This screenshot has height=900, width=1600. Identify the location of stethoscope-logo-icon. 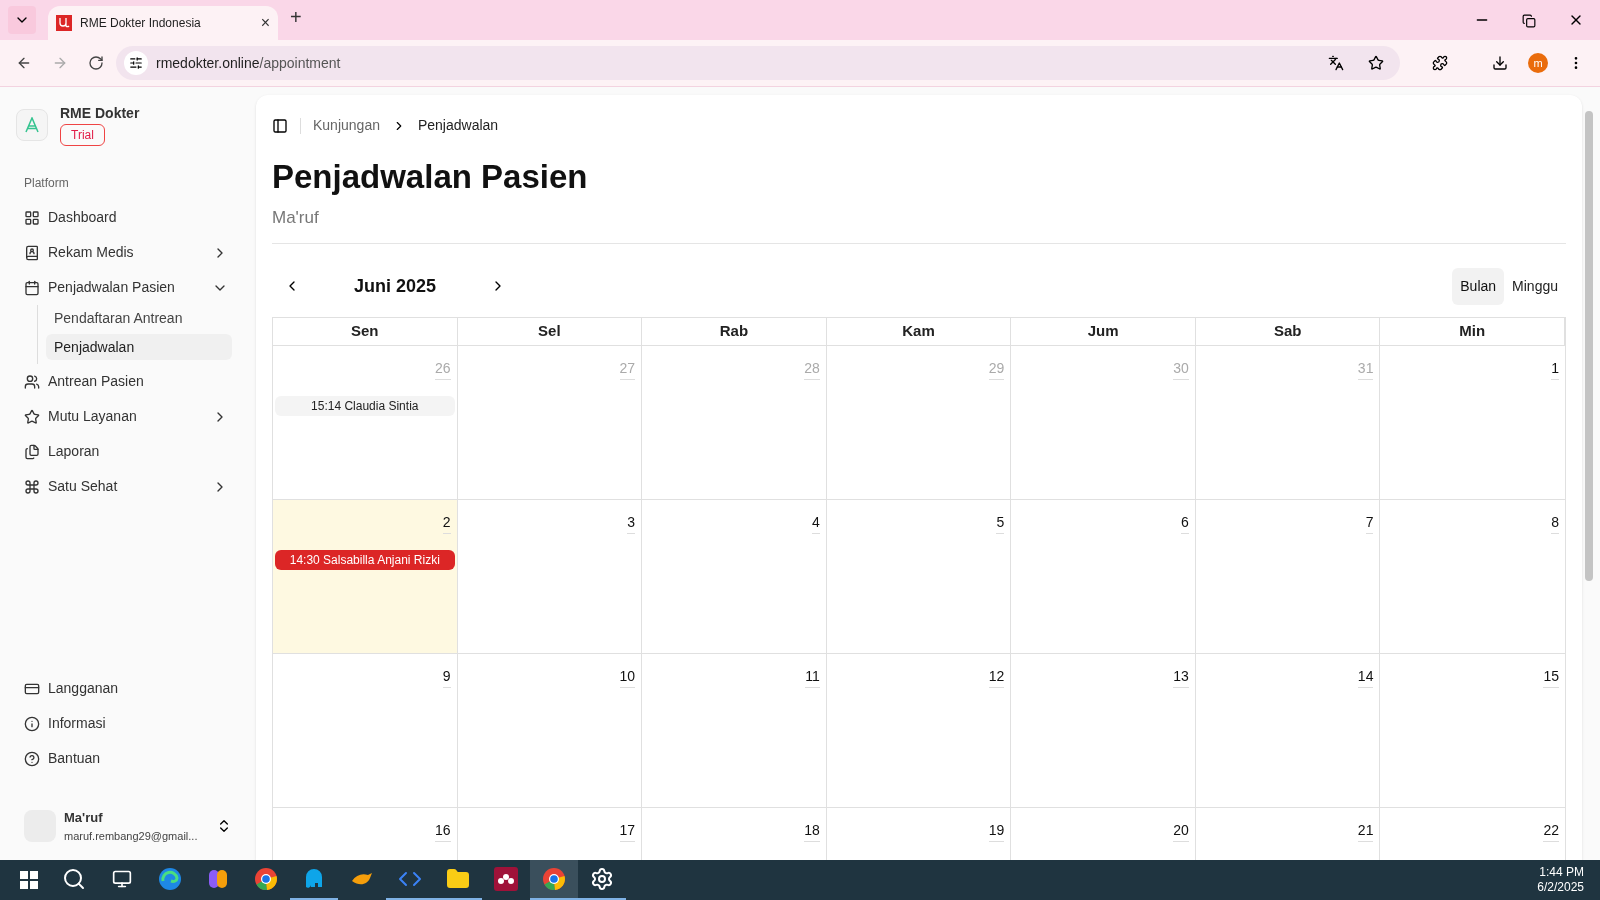
(64, 23).